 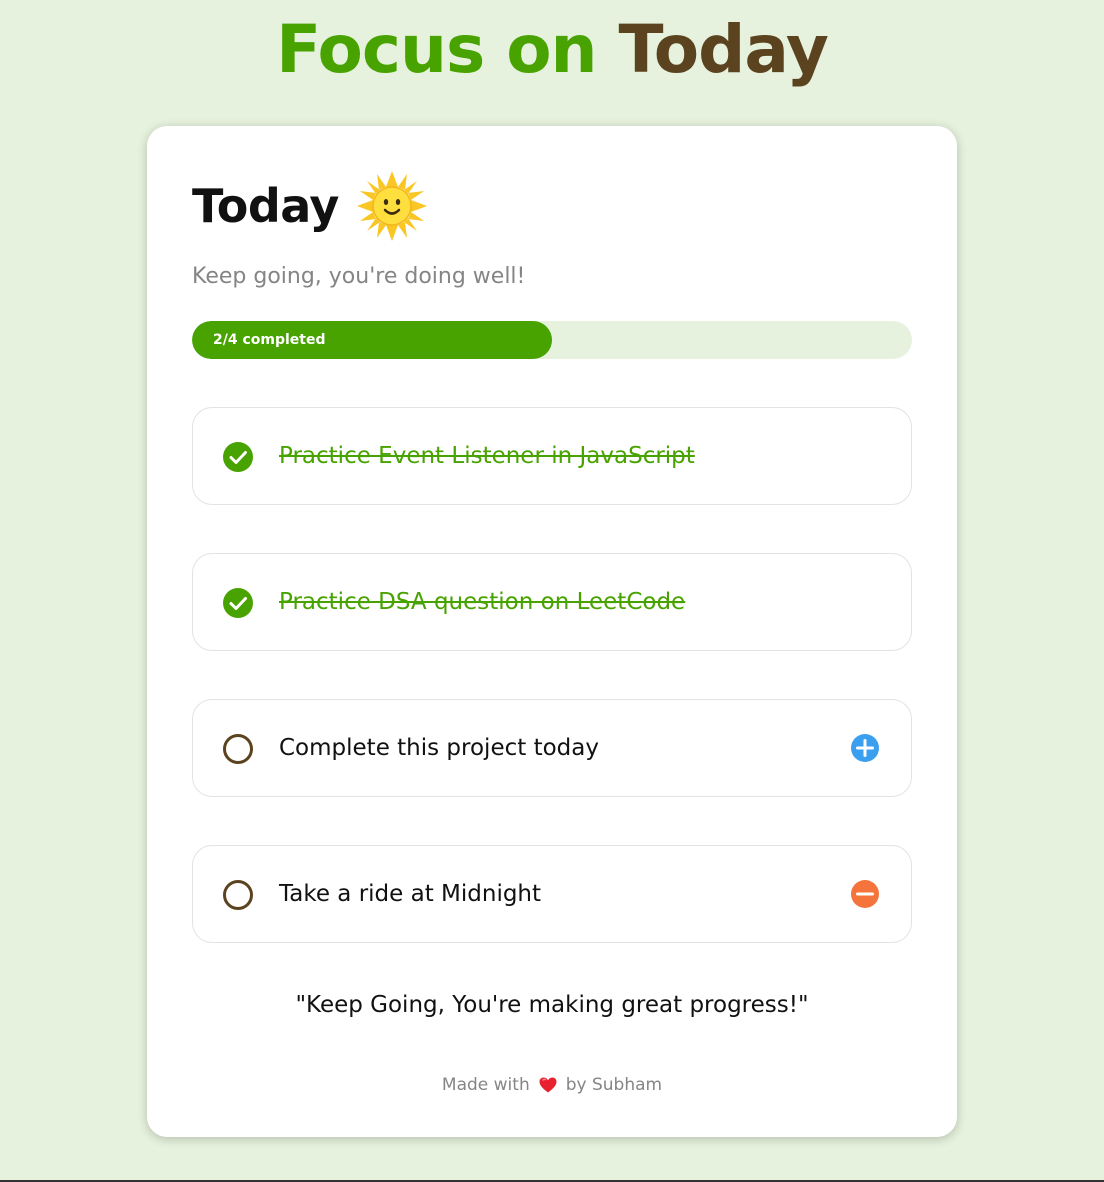 What do you see at coordinates (548, 1085) in the screenshot?
I see `heart-icon` at bounding box center [548, 1085].